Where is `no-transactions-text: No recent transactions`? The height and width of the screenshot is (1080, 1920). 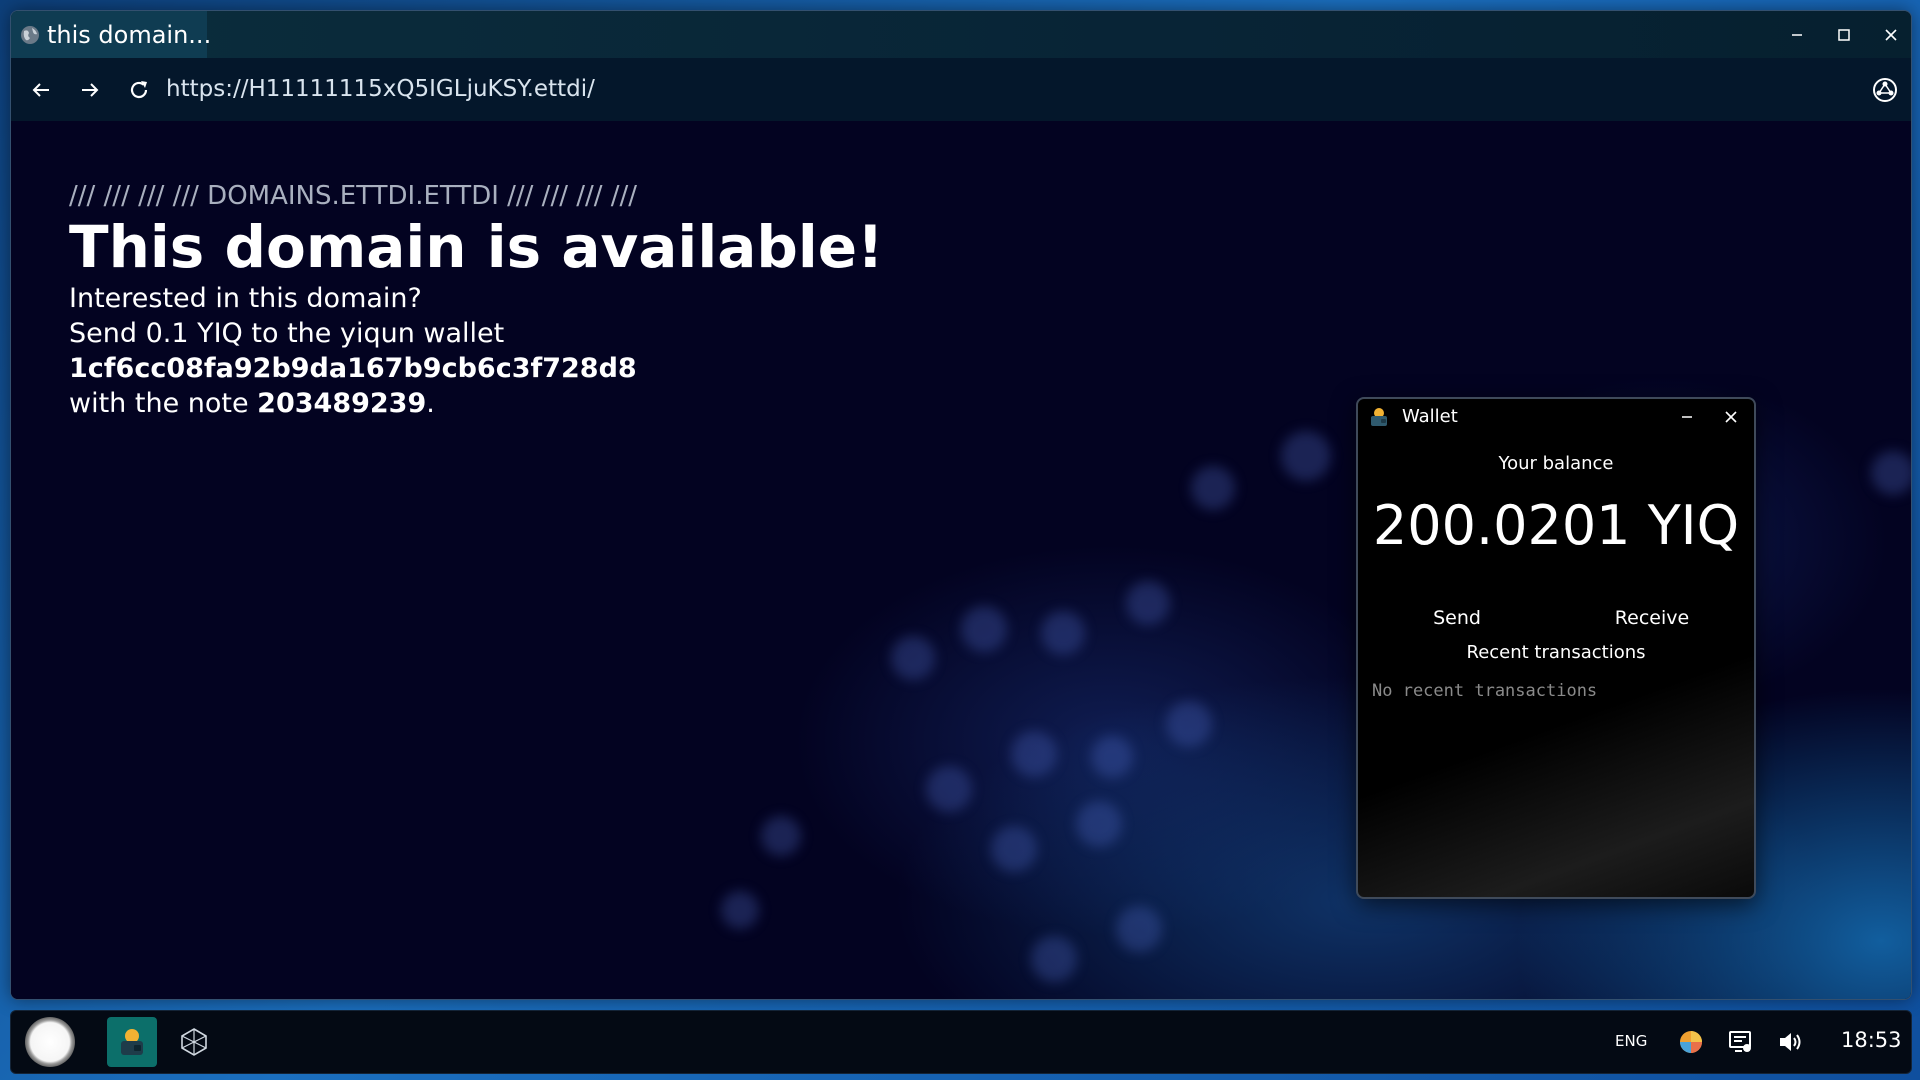 no-transactions-text: No recent transactions is located at coordinates (1485, 691).